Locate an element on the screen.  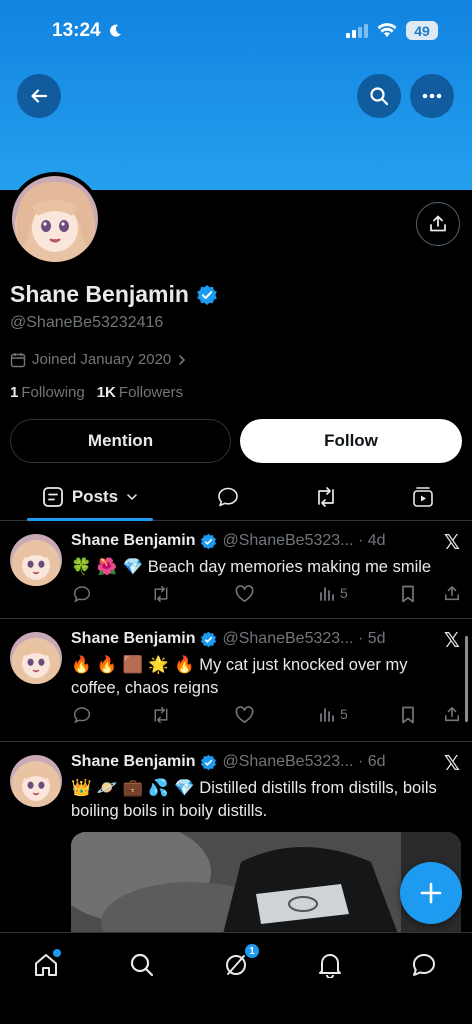
bell-icon is located at coordinates (330, 966).